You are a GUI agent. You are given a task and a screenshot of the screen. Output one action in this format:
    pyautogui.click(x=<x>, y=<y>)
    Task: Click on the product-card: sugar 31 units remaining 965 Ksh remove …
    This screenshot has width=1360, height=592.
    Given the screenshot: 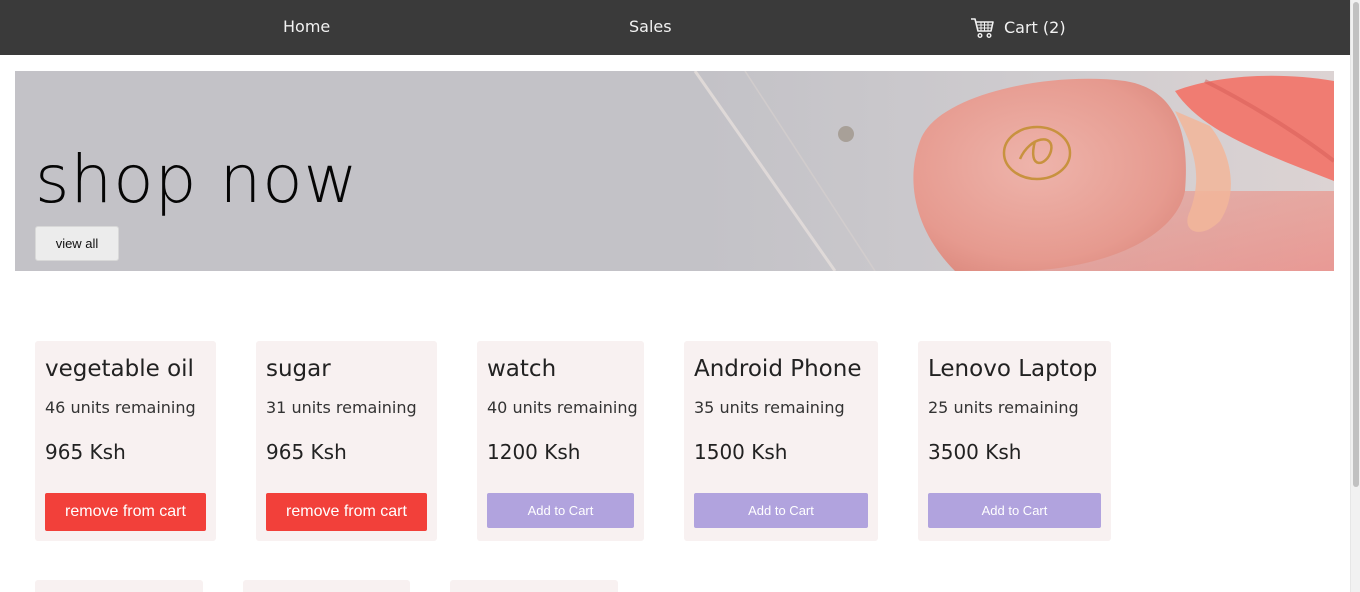 What is the action you would take?
    pyautogui.click(x=346, y=441)
    